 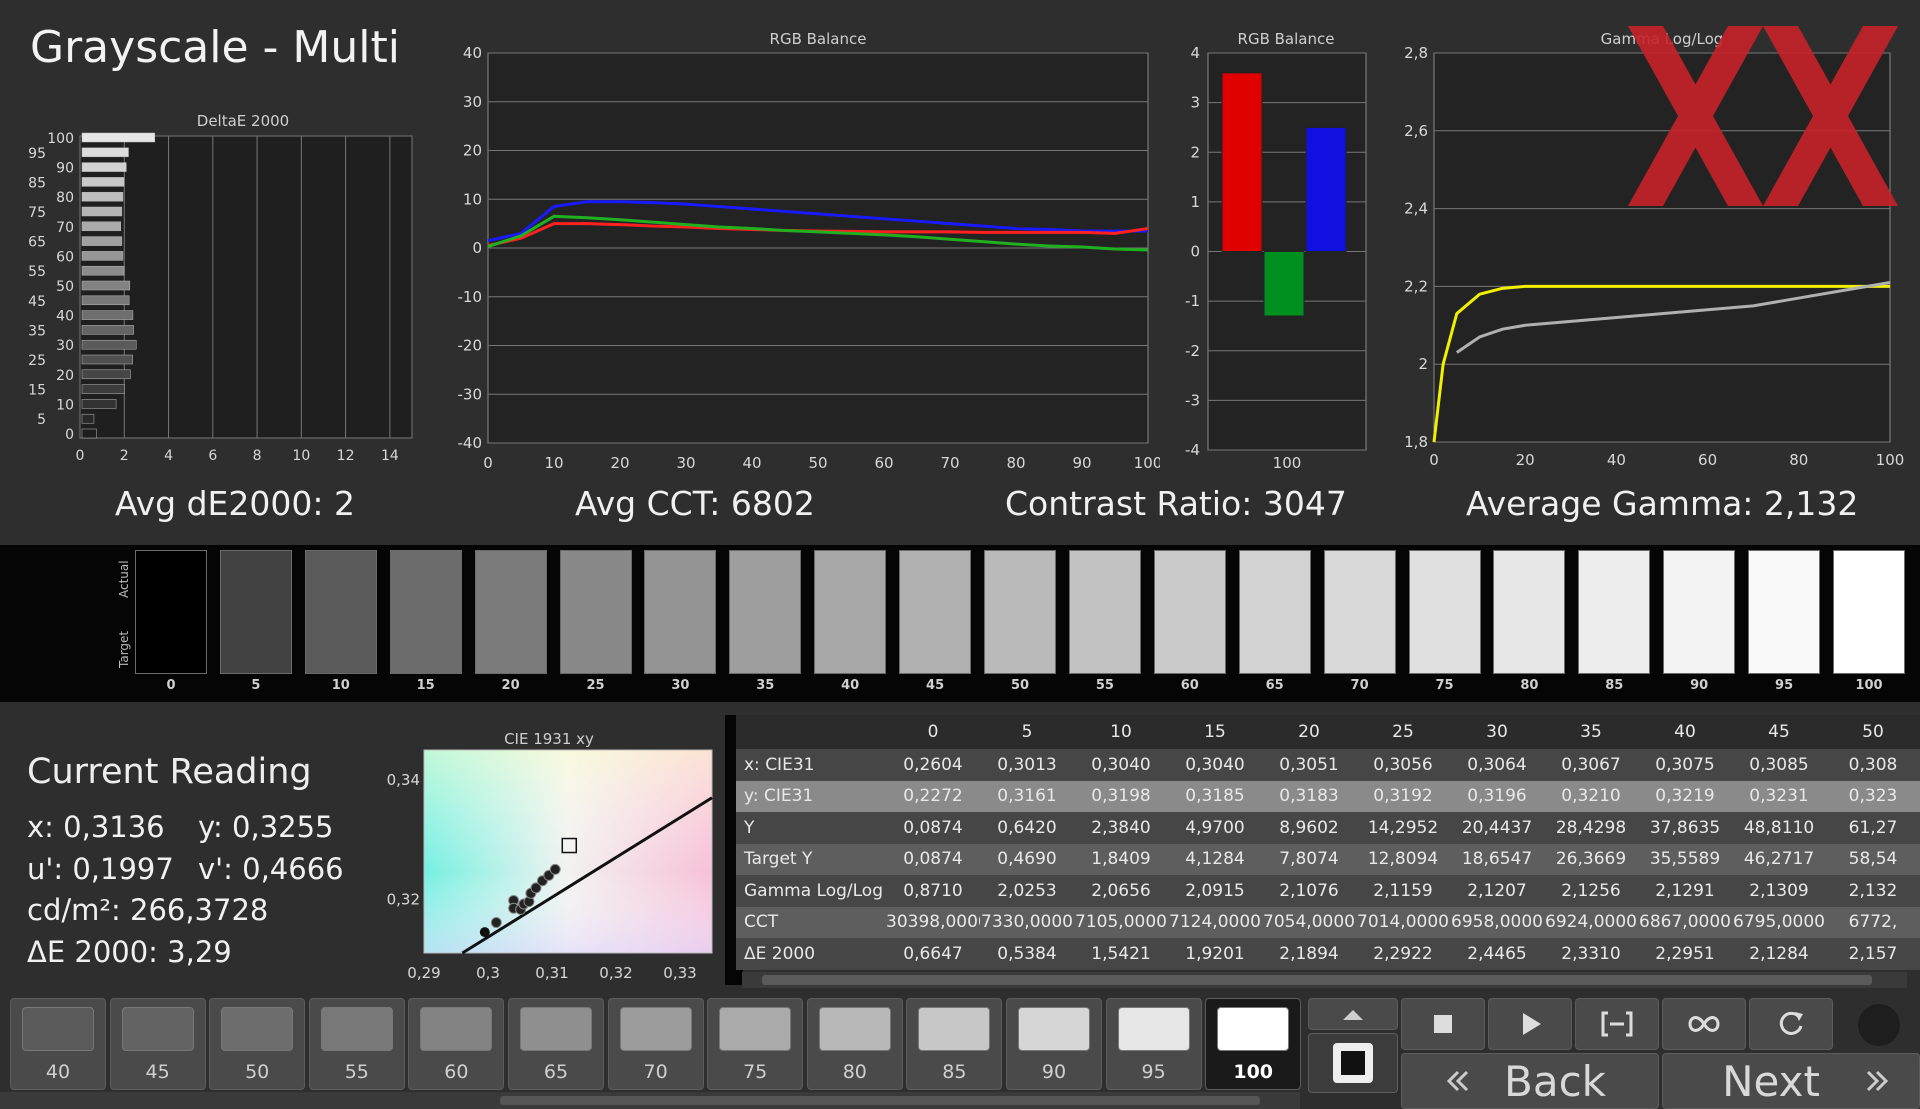 I want to click on patch-button-label: 100, so click(x=1253, y=1072).